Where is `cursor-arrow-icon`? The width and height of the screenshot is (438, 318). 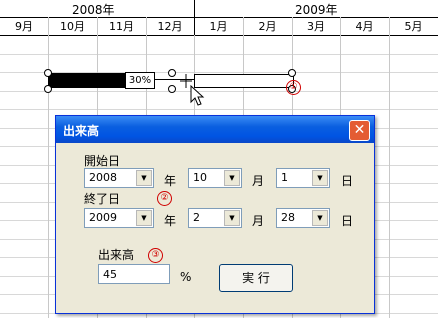 cursor-arrow-icon is located at coordinates (192, 90).